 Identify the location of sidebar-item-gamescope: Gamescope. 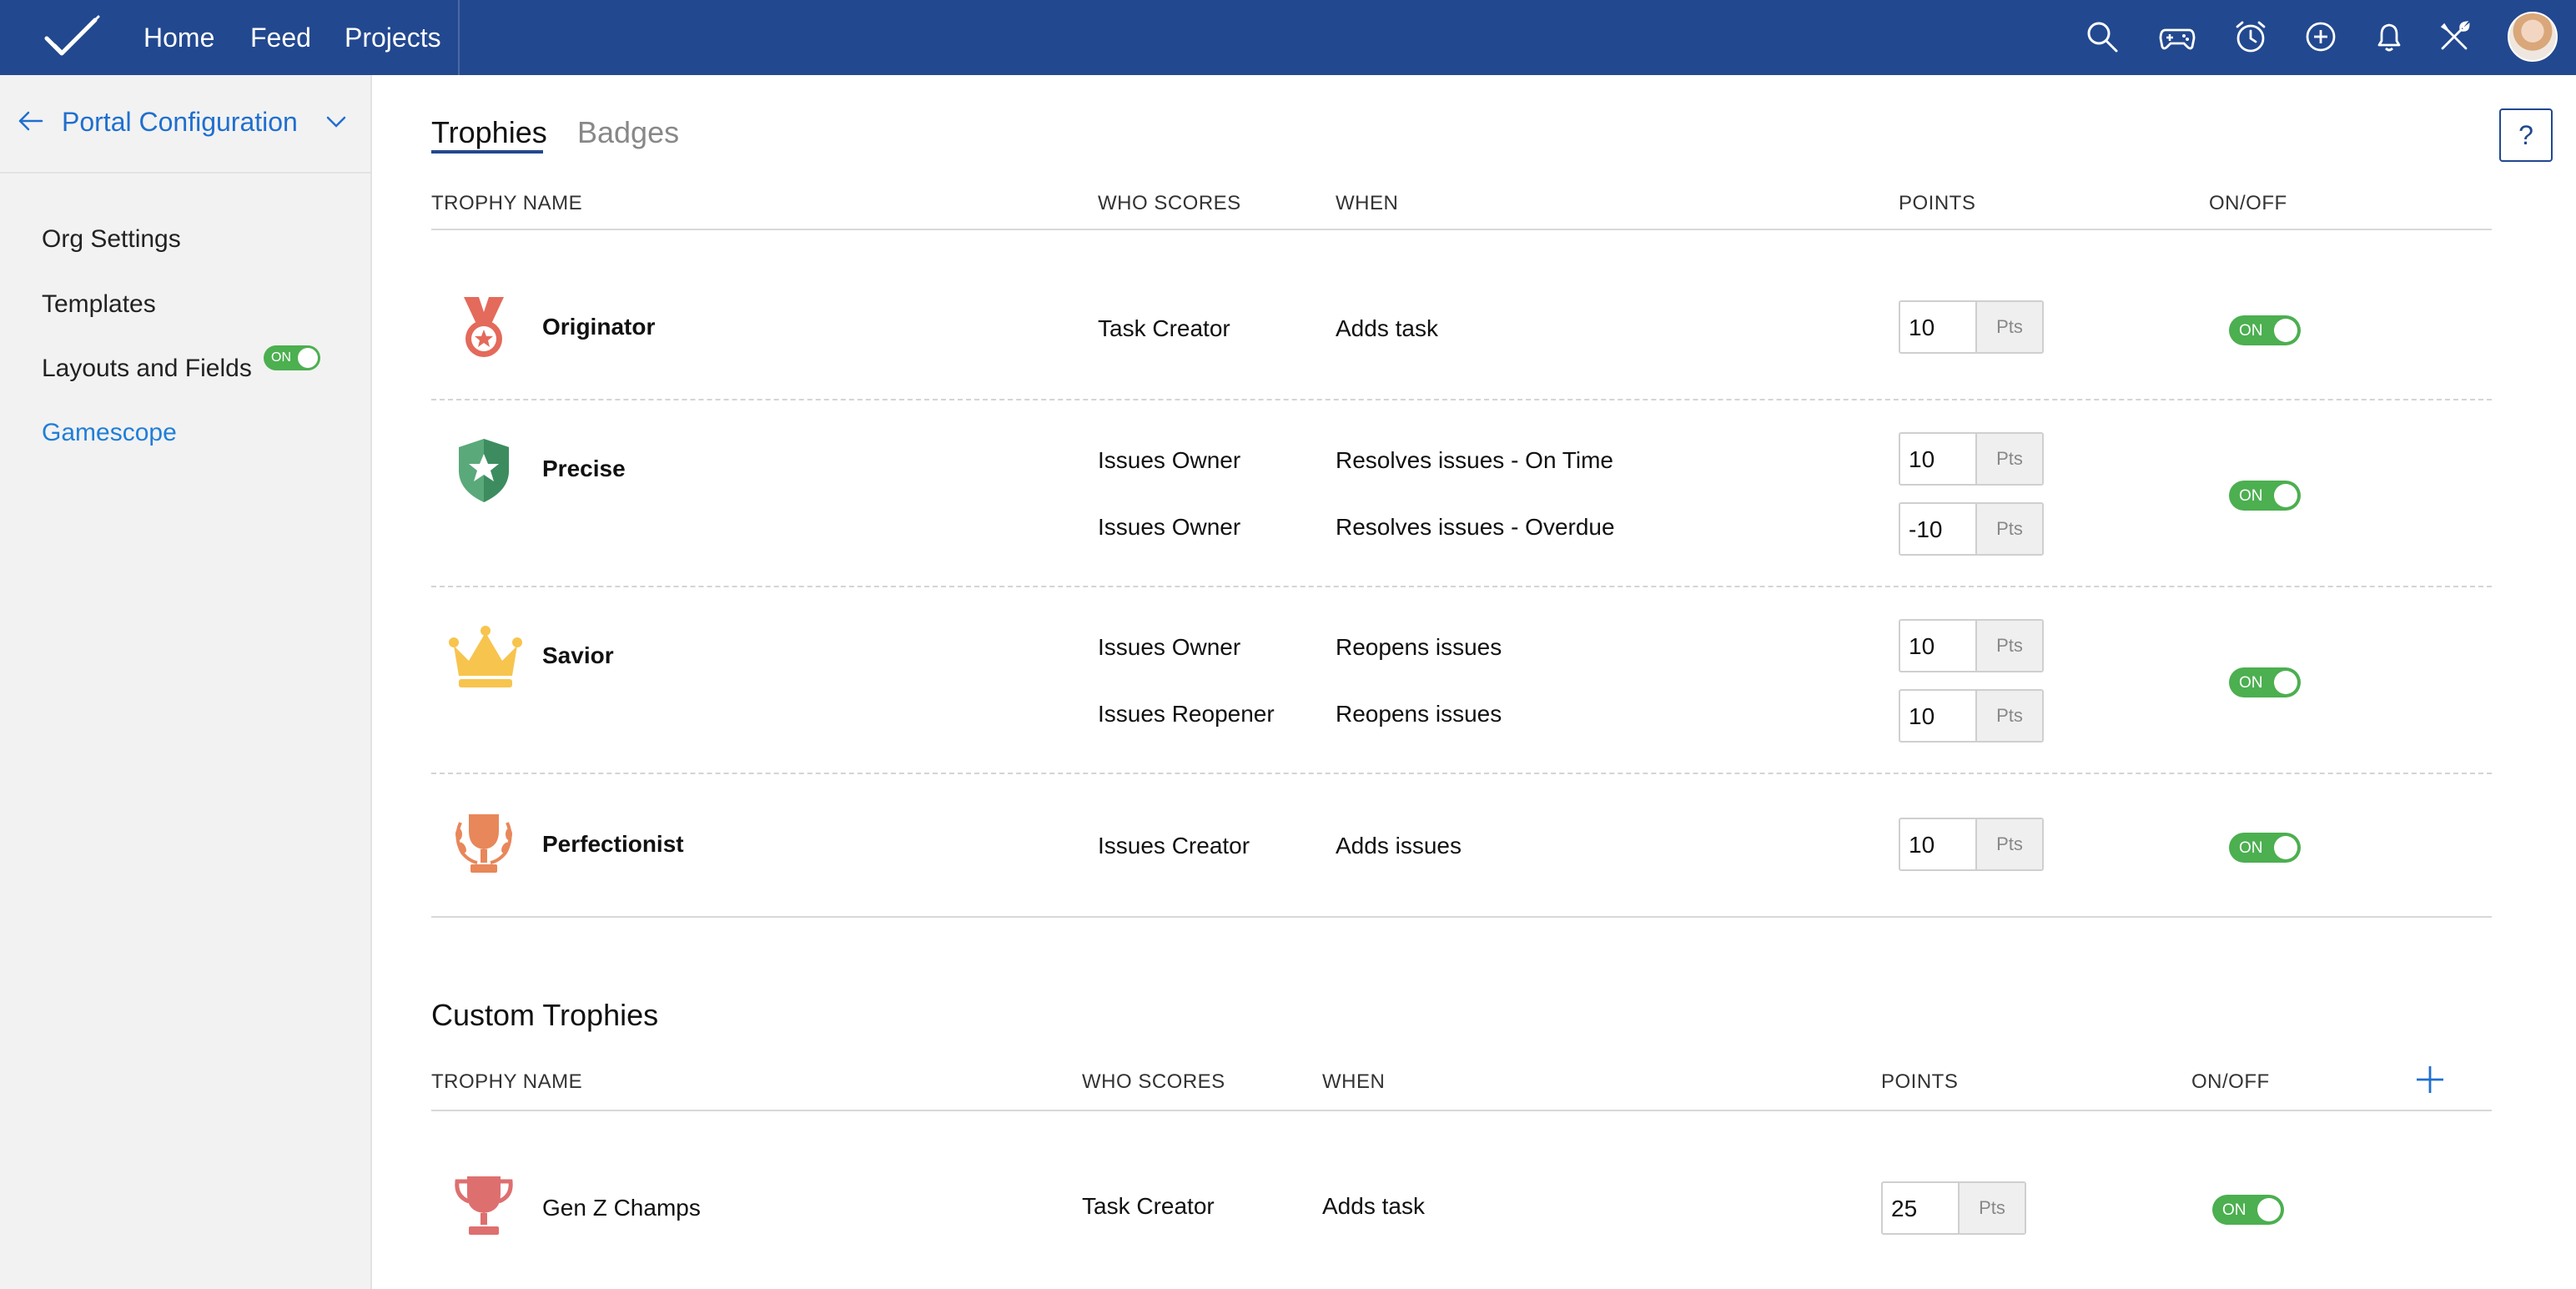
(109, 433).